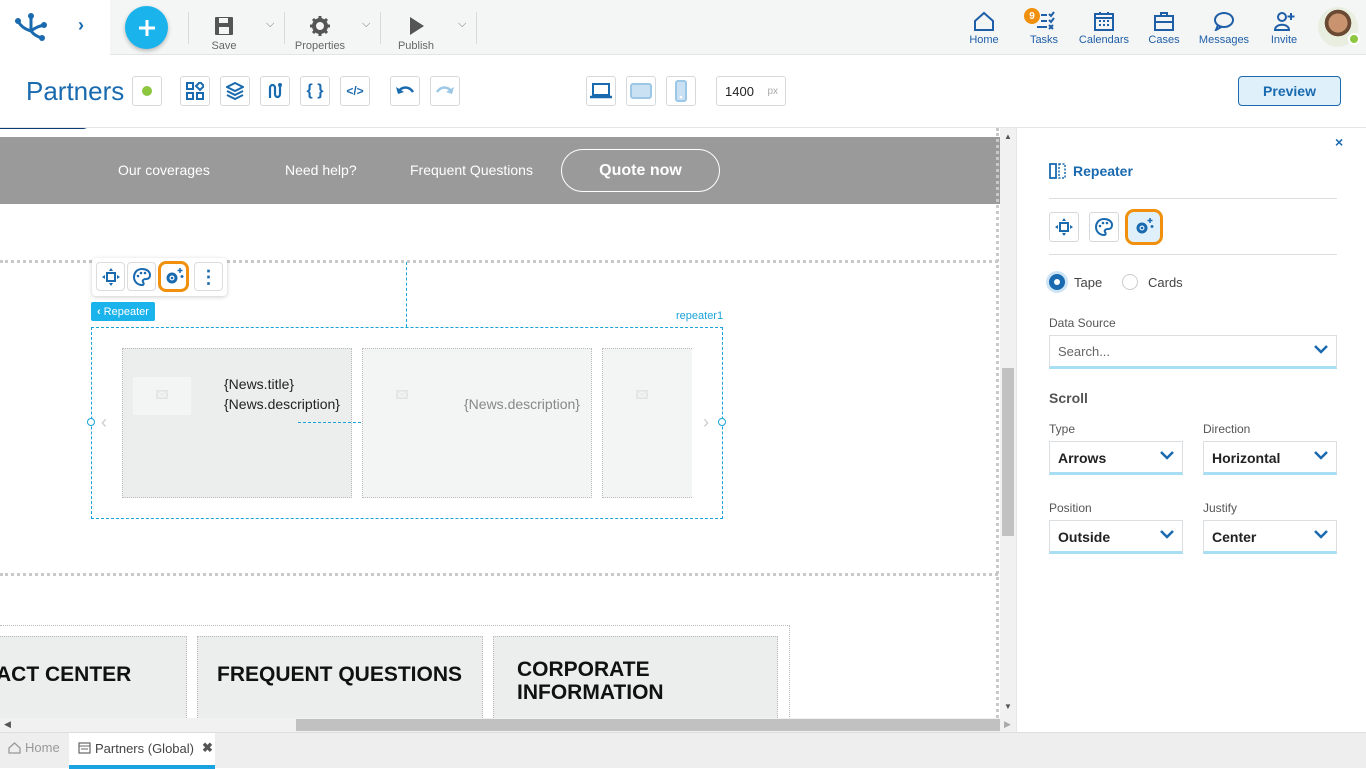 The image size is (1366, 769). Describe the element at coordinates (722, 422) in the screenshot. I see `resize-handle-right` at that location.